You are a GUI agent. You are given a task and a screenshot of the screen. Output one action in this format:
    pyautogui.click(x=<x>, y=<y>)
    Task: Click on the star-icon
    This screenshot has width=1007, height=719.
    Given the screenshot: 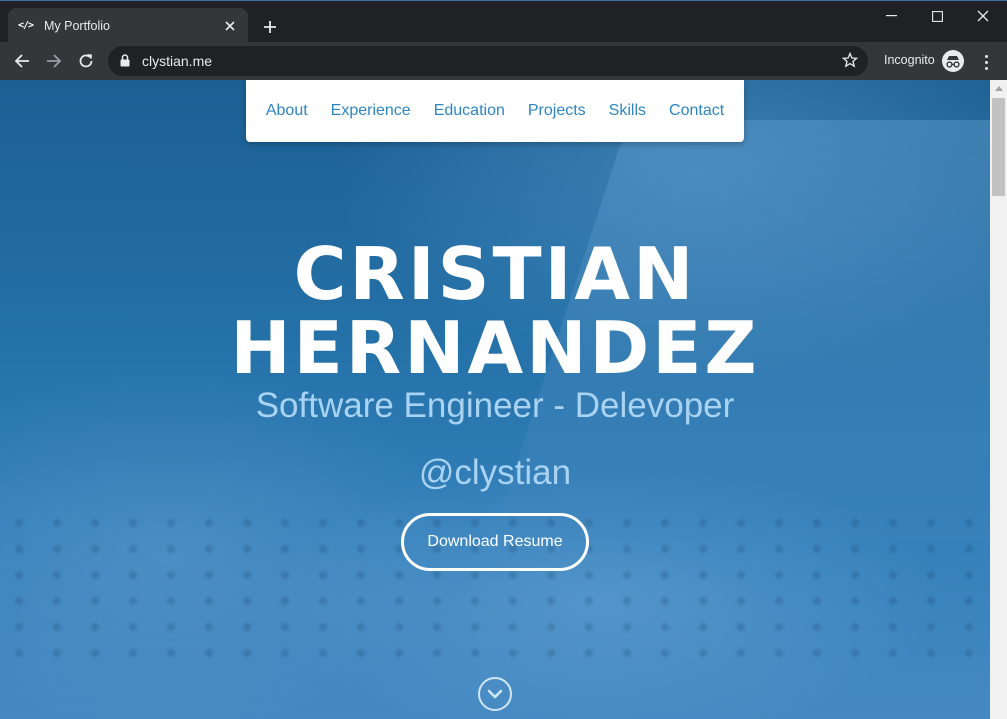 What is the action you would take?
    pyautogui.click(x=850, y=62)
    